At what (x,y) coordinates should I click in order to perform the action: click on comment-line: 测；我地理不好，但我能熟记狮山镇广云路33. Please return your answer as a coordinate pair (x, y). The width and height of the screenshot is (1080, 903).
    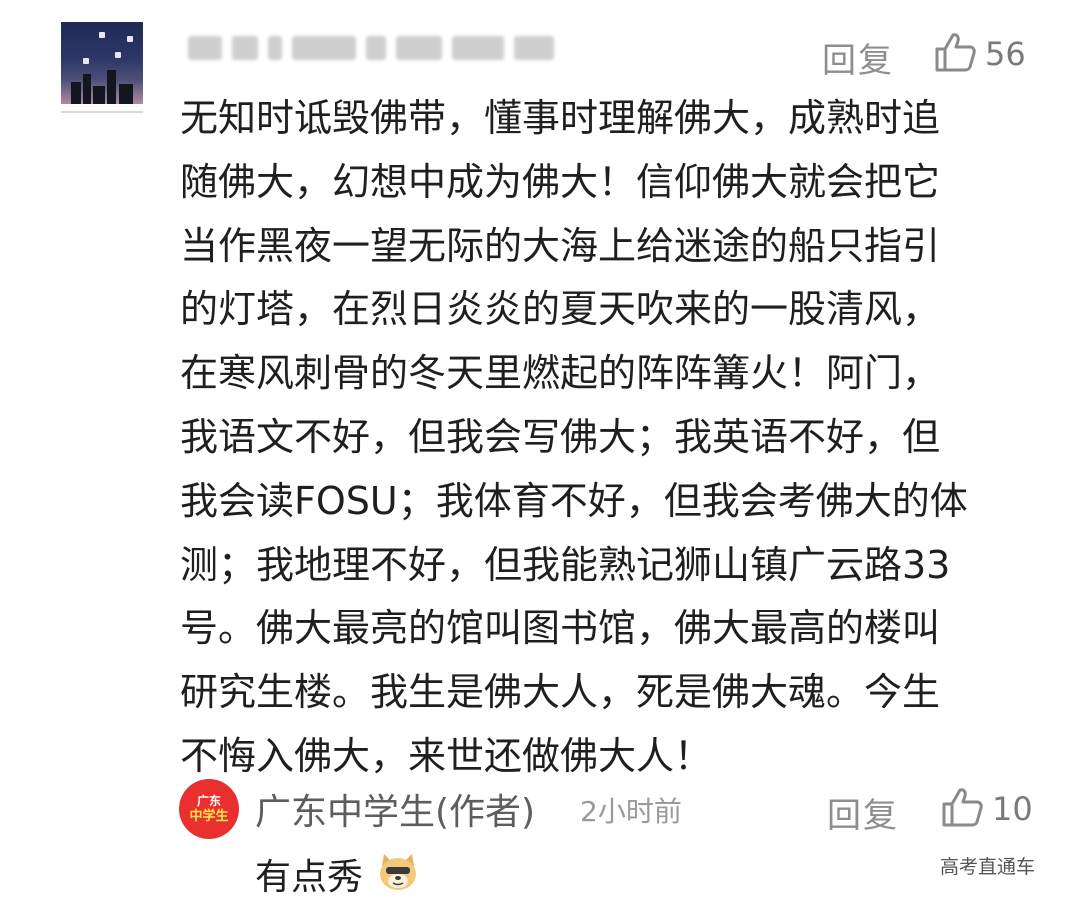
    Looking at the image, I should click on (565, 564).